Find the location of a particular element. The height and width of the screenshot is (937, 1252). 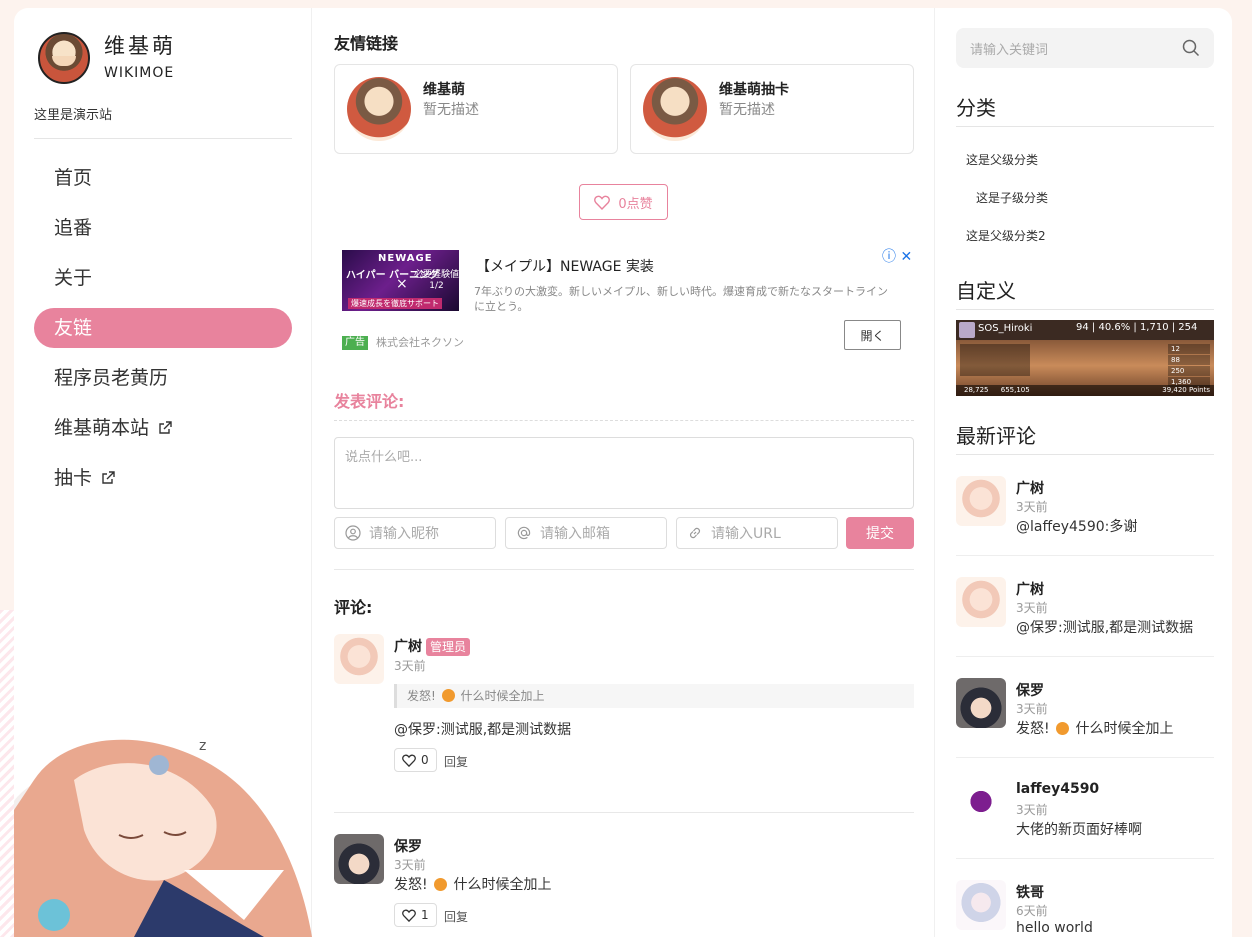

latest-comment-item: laffey4590 3天前 大佬的新页面好棒啊 is located at coordinates (1085, 829).